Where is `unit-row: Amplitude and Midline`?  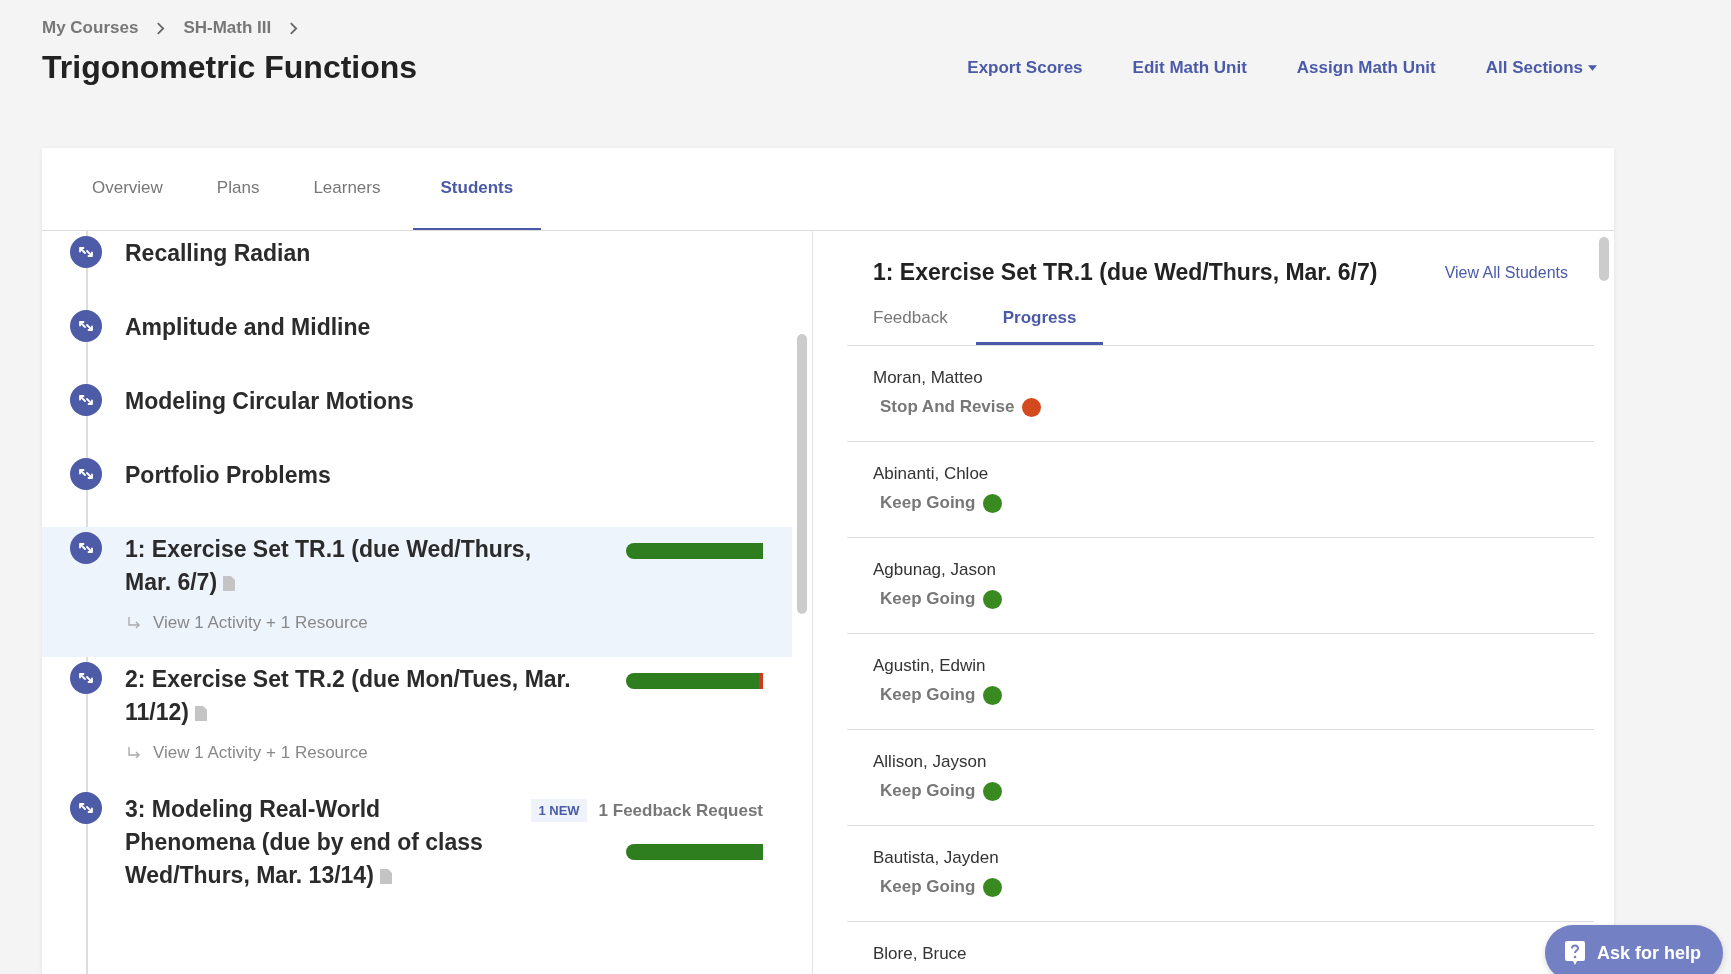
unit-row: Amplitude and Midline is located at coordinates (417, 342).